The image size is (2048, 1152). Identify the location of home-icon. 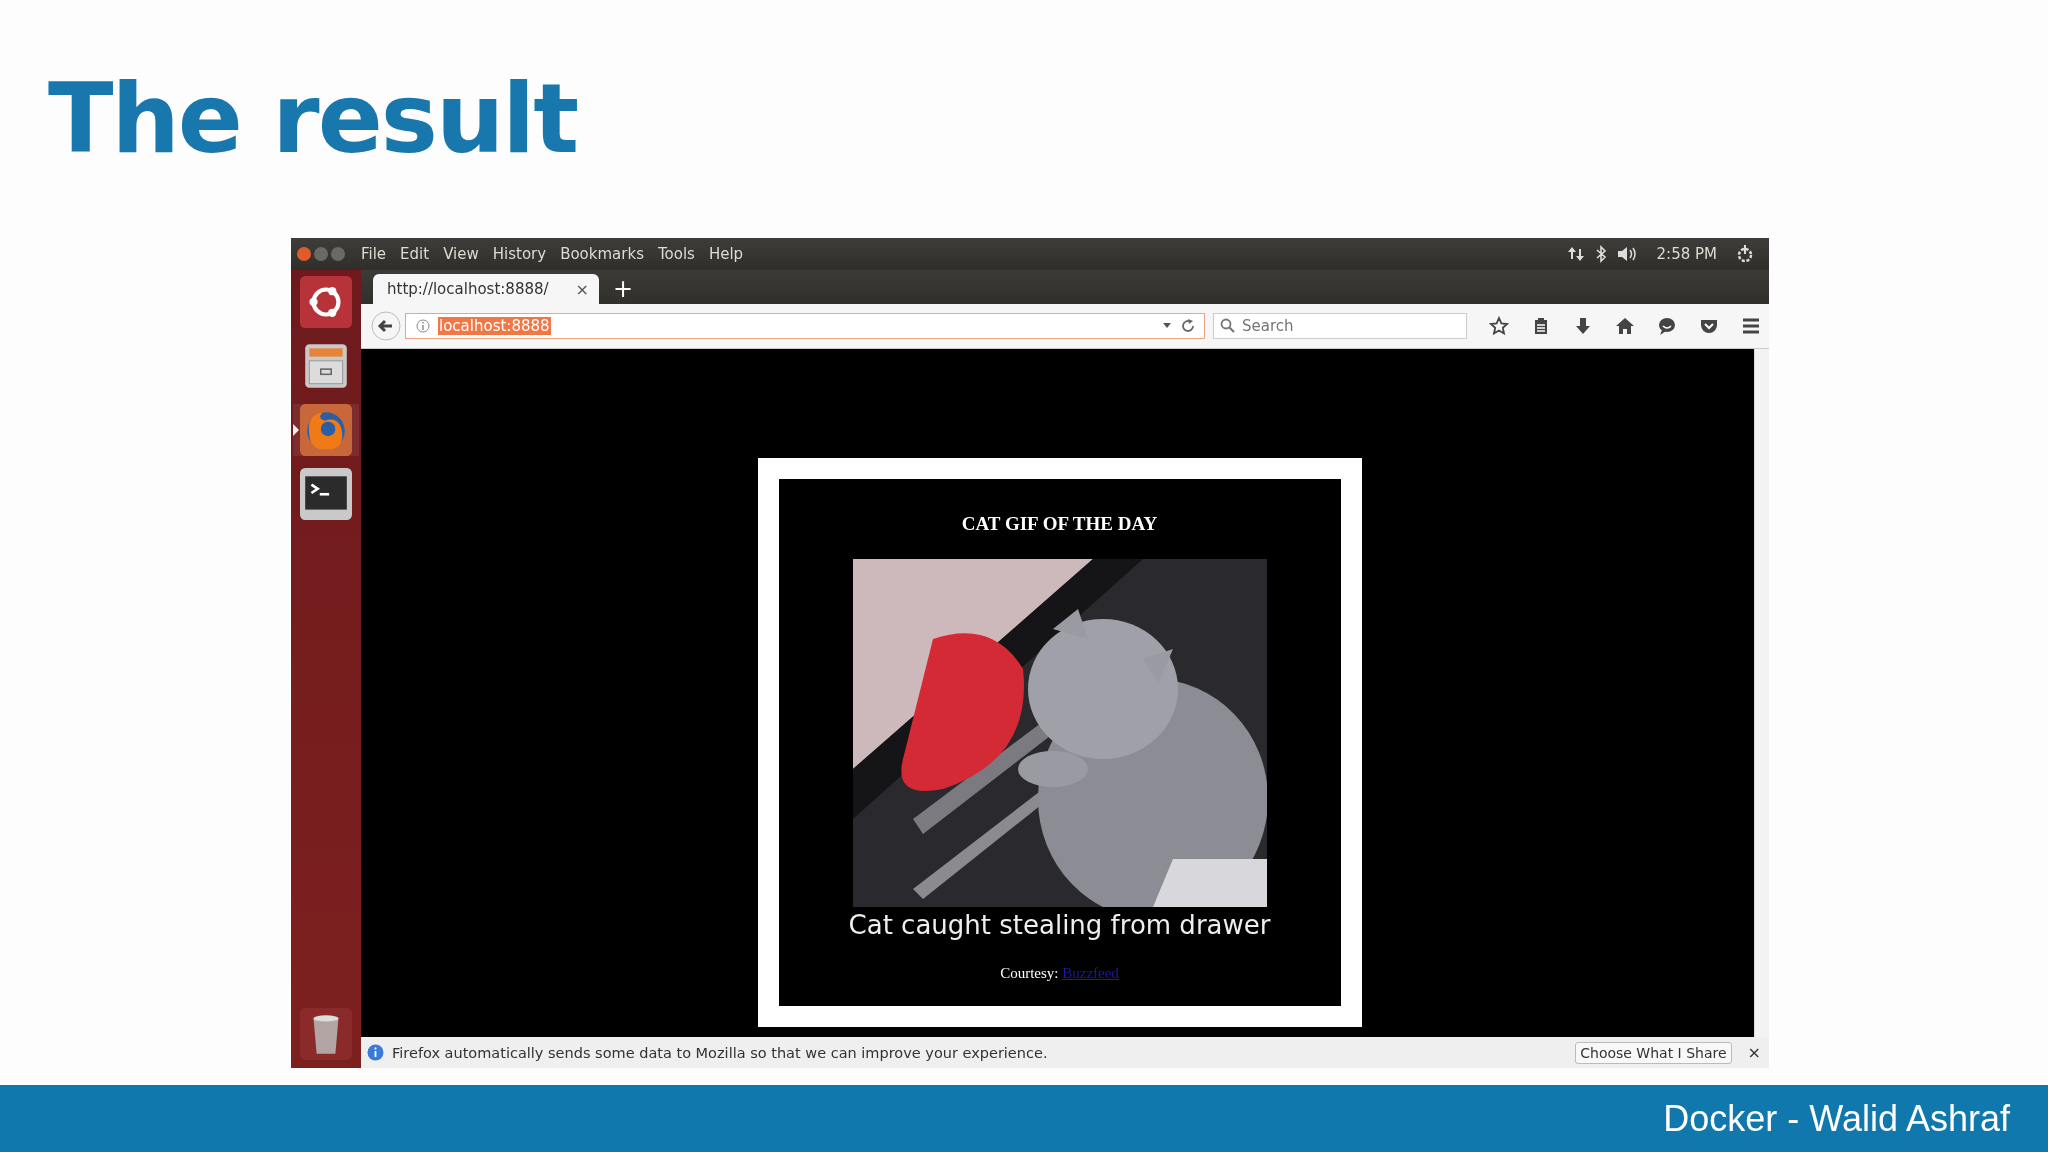
(1625, 326).